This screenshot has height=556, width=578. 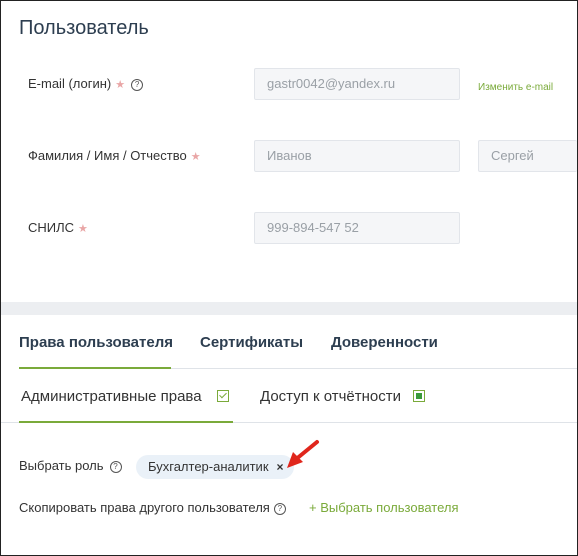 I want to click on change-email-link: Изменить e-mail, so click(x=515, y=87).